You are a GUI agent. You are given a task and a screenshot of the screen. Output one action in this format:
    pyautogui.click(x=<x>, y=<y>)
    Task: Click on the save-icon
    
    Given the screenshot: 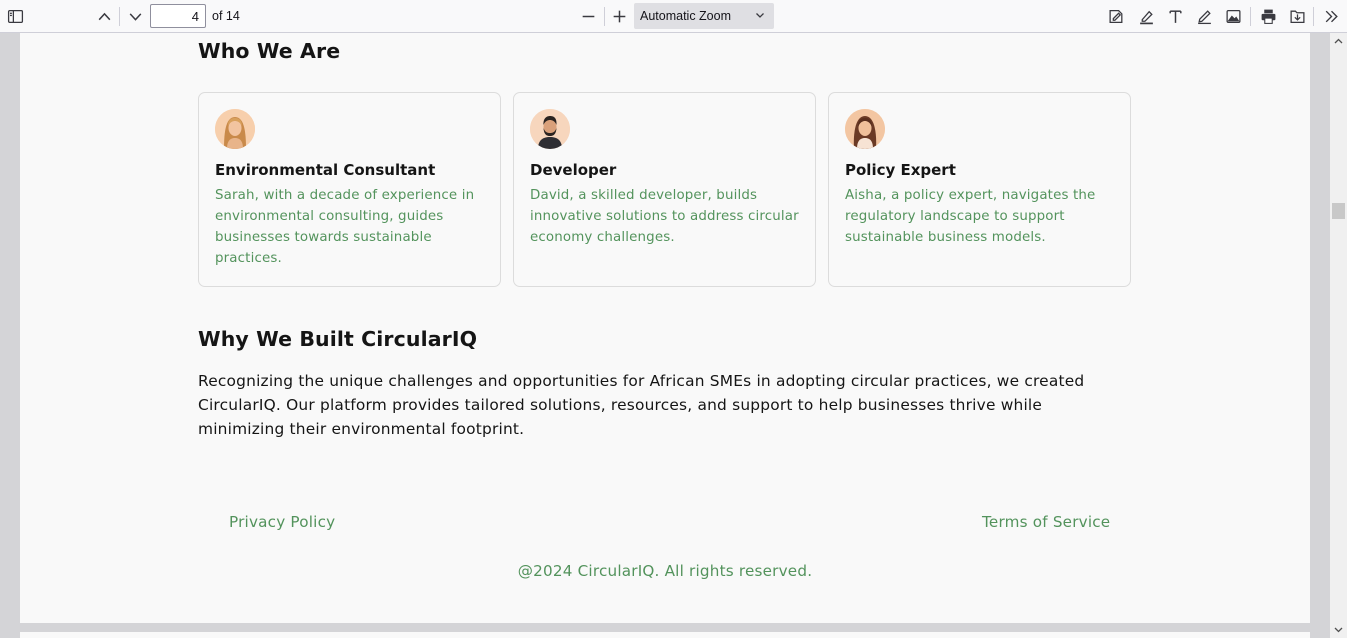 What is the action you would take?
    pyautogui.click(x=1297, y=16)
    